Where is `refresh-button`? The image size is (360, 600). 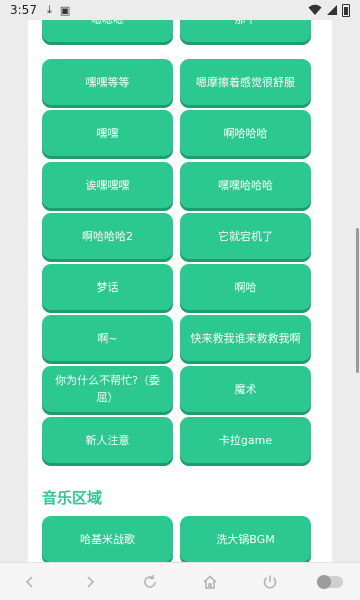 refresh-button is located at coordinates (150, 582).